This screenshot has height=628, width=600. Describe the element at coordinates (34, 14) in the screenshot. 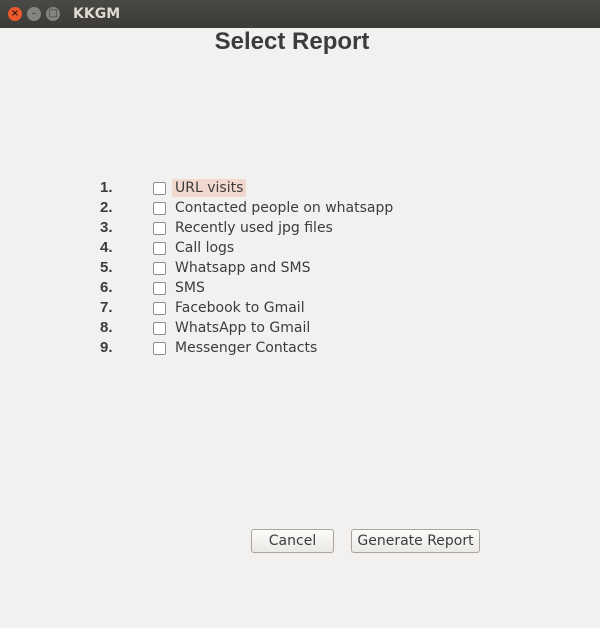

I see `minimize-window-button: –` at that location.